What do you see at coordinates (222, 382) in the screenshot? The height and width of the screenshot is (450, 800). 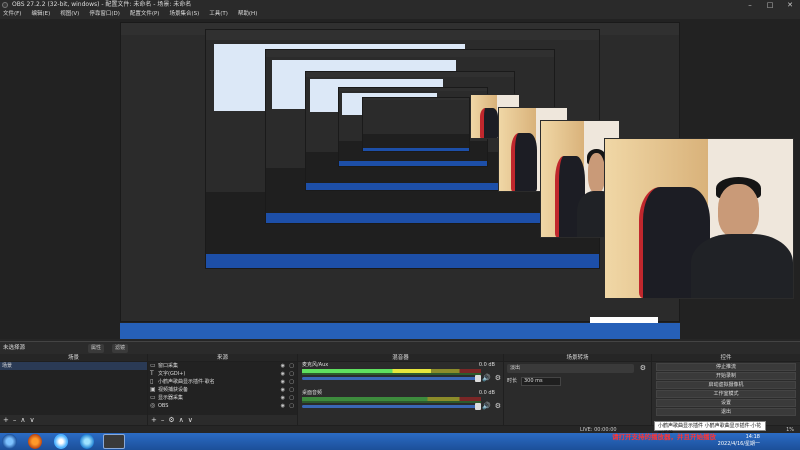 I see `source-item: ▯ 小鹤声歌曲显示插件·歌名 ◉ ▢` at bounding box center [222, 382].